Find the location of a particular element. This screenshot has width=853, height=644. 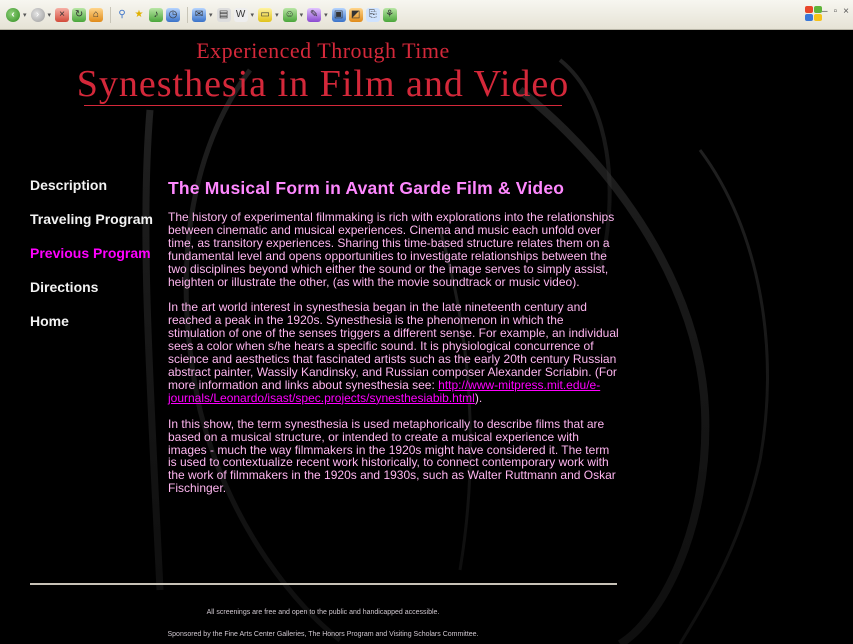

restore-icon: ▫ is located at coordinates (836, 11).